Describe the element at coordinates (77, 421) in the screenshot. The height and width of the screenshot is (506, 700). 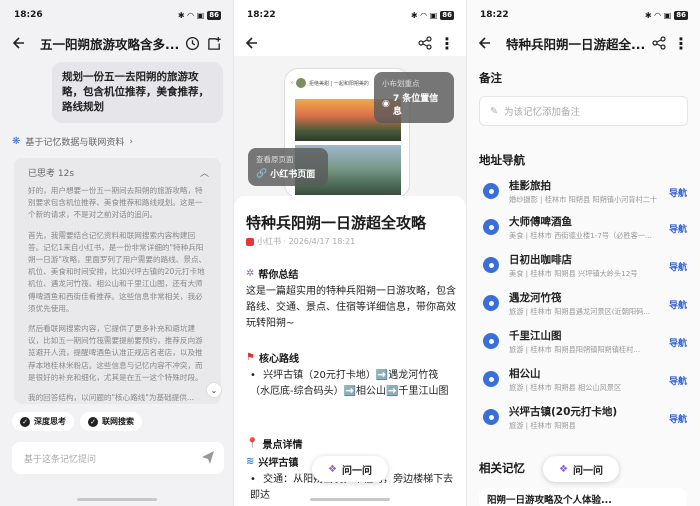
I see `mode-chips: ✓ 深度思考 ✓ 联网搜索` at that location.